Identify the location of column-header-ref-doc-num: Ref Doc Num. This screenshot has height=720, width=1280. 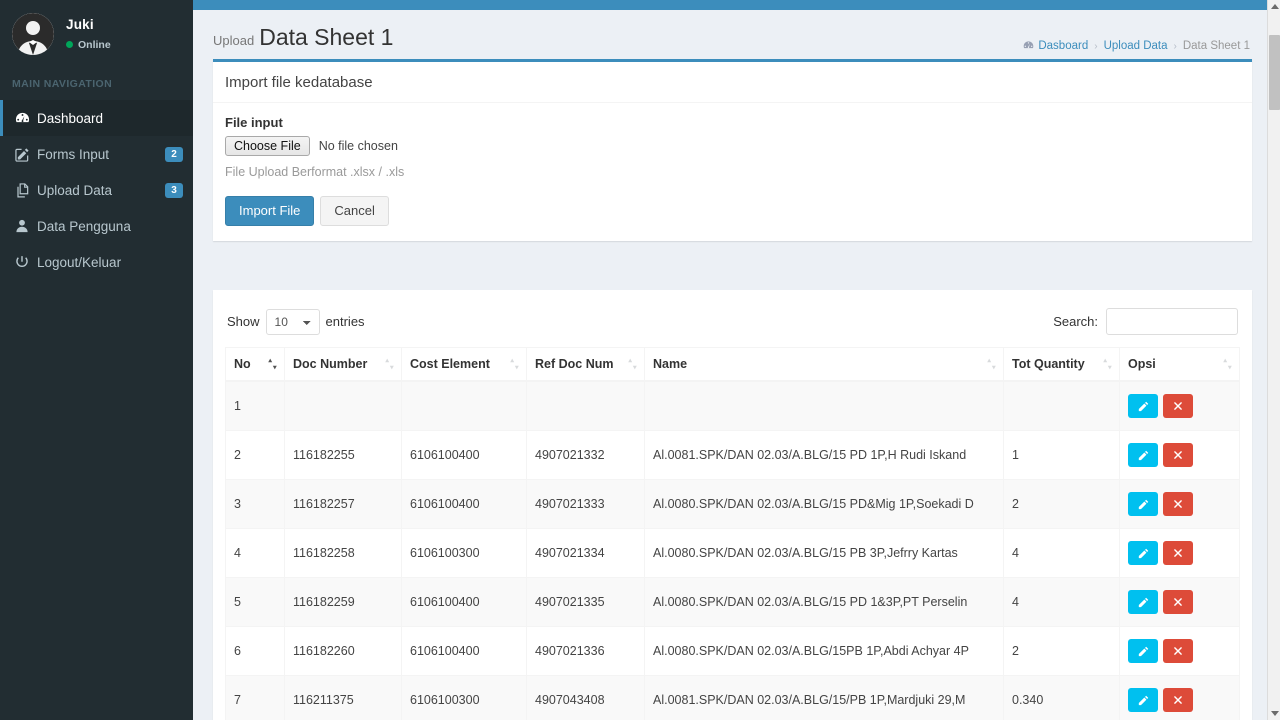
(585, 365).